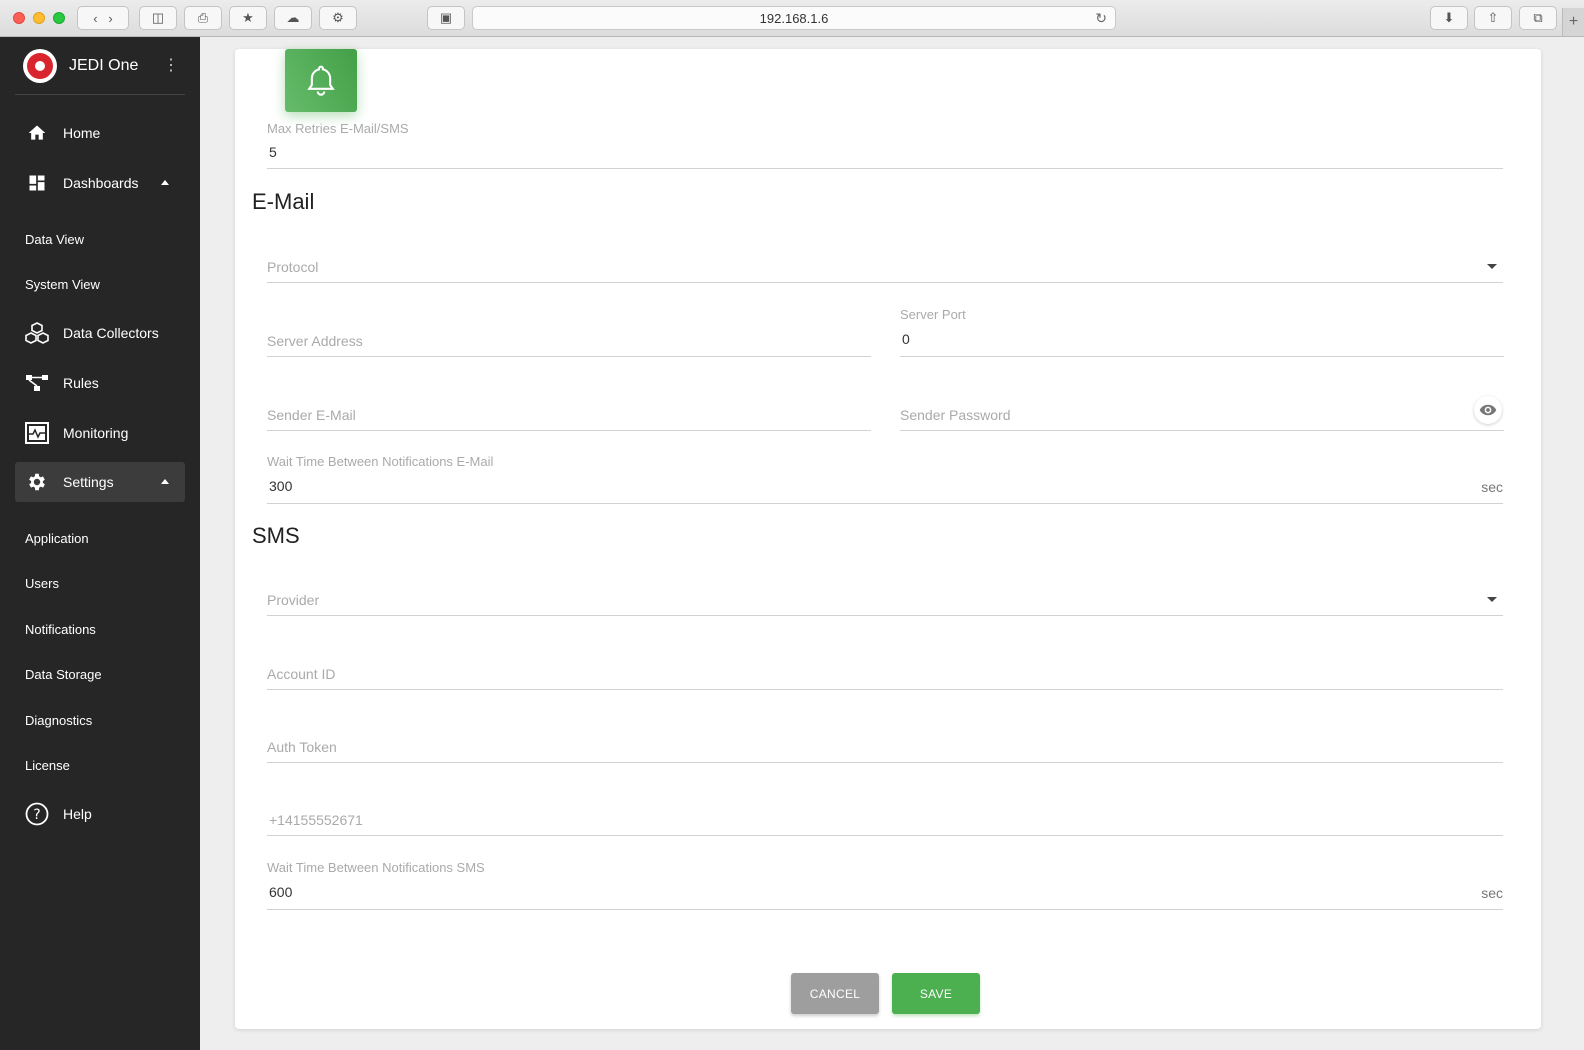  What do you see at coordinates (100, 133) in the screenshot?
I see `sidebar-item-home: Home` at bounding box center [100, 133].